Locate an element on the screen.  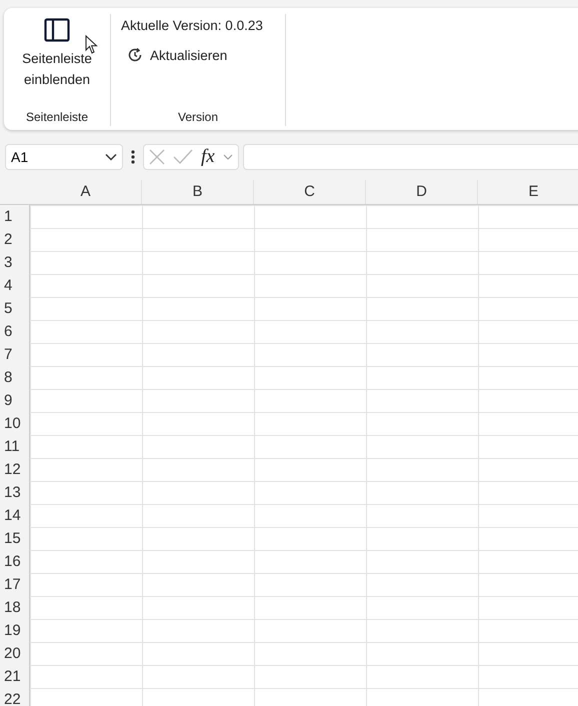
insert-function-button: fx is located at coordinates (208, 157).